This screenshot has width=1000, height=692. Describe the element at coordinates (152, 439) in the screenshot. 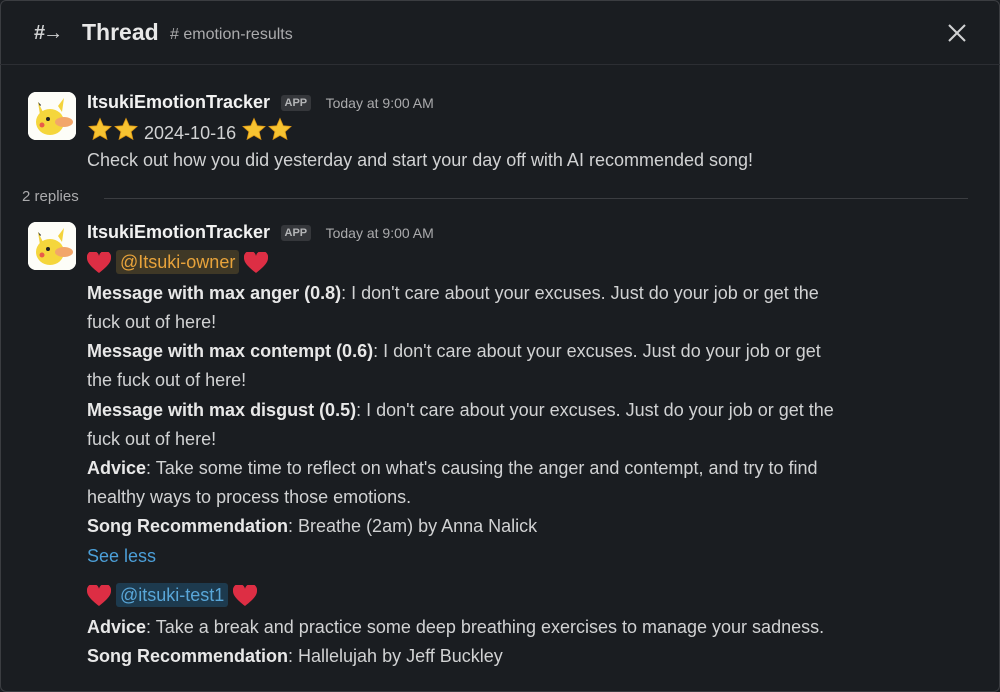

I see `max-disgust-line-2: fuck out of here!` at that location.